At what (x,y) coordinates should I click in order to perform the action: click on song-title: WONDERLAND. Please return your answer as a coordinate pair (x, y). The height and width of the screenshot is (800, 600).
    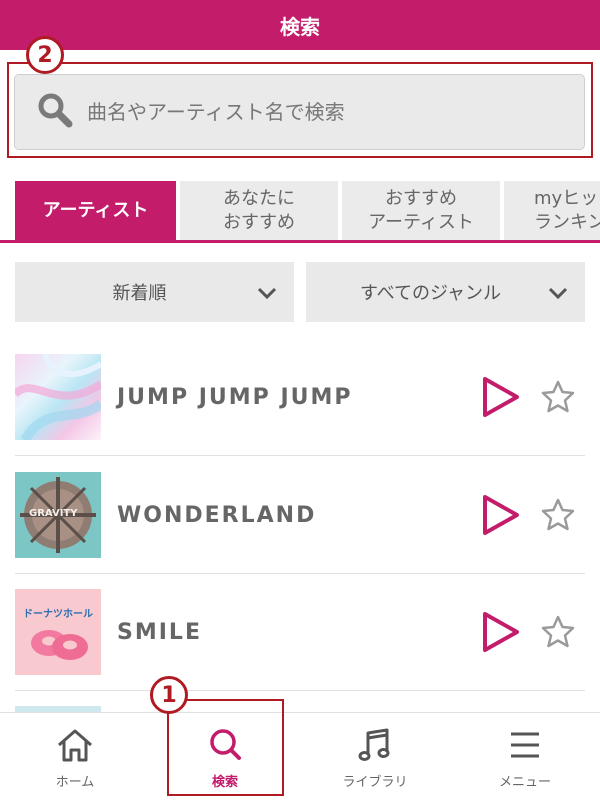
    Looking at the image, I should click on (217, 515).